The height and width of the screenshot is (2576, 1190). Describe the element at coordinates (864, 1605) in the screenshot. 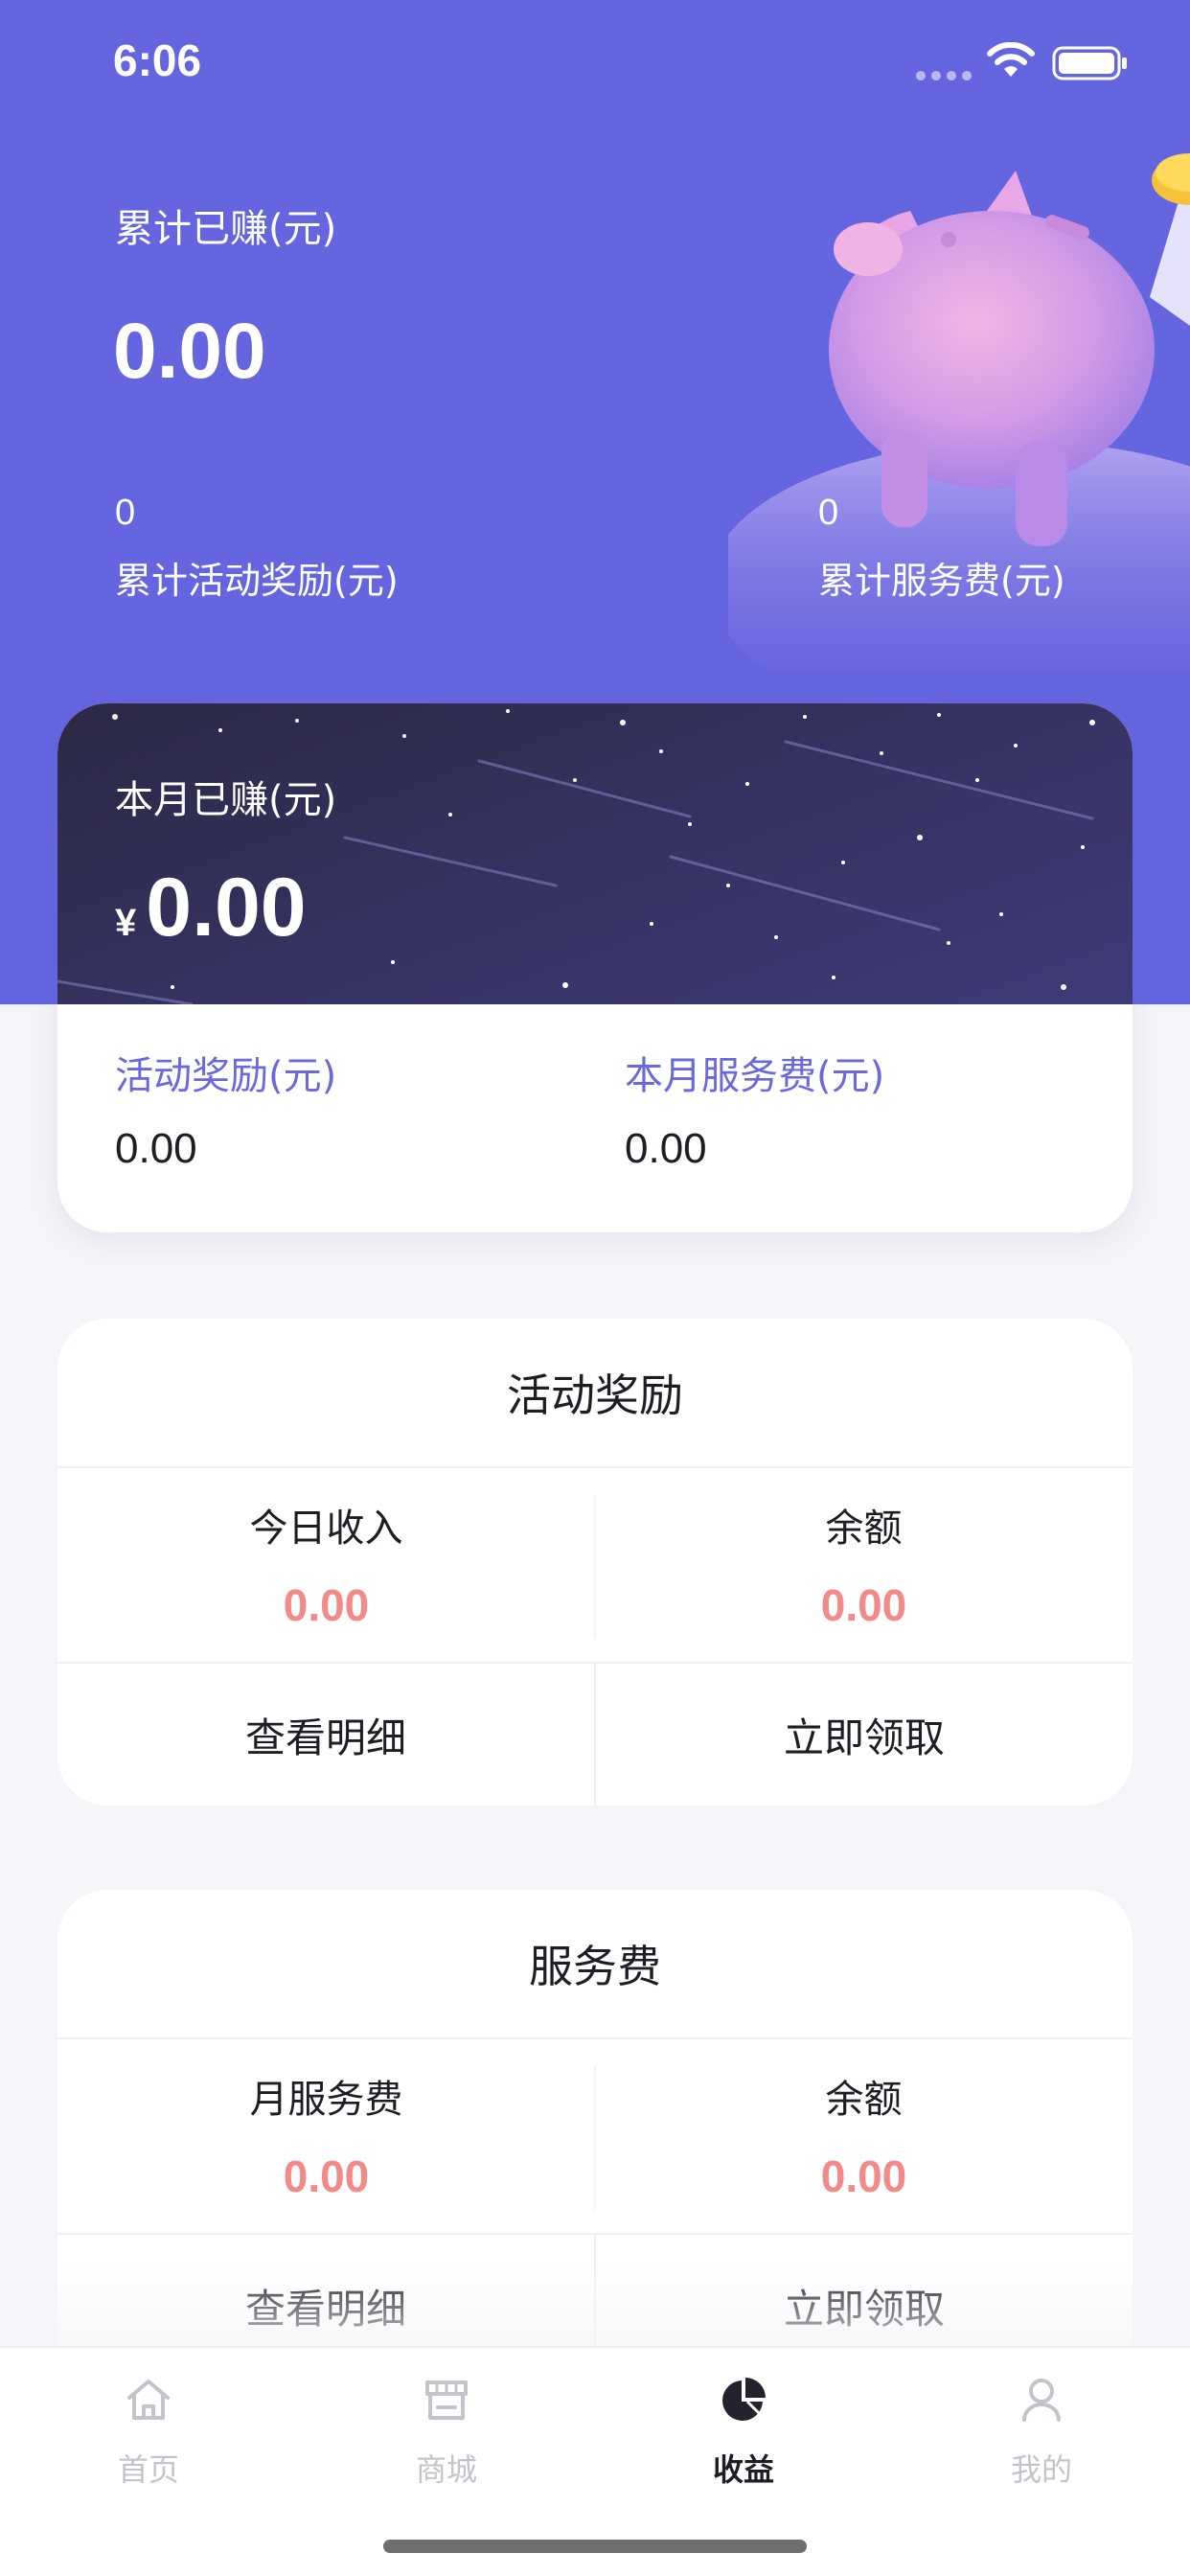

I see `activity-balance-value: 0.00` at that location.